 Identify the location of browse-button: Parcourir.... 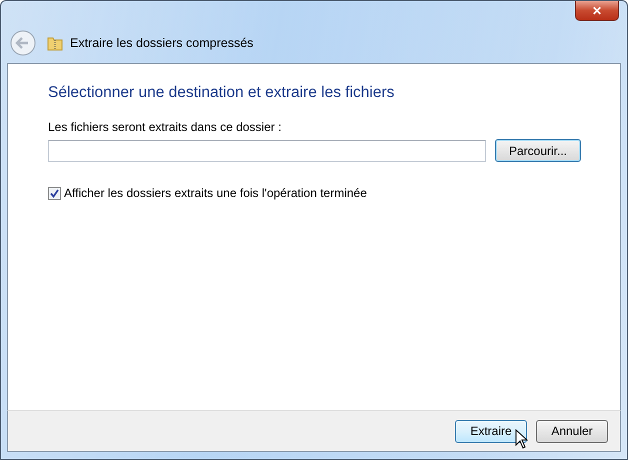
(538, 150).